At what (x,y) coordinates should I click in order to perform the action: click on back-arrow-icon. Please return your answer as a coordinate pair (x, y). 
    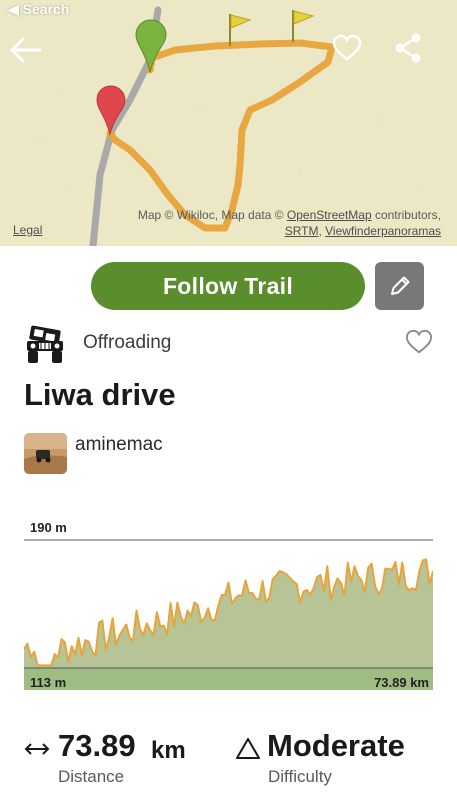
    Looking at the image, I should click on (26, 50).